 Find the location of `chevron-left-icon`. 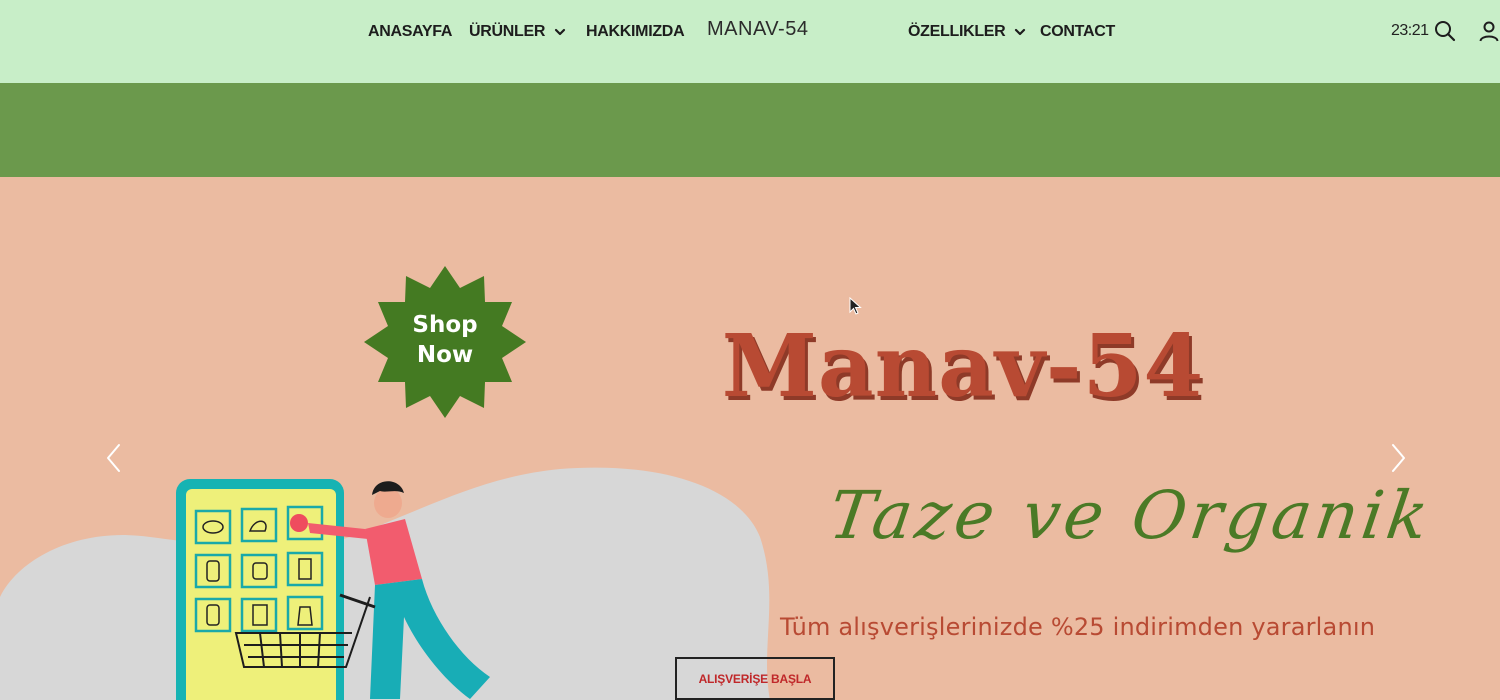

chevron-left-icon is located at coordinates (114, 458).